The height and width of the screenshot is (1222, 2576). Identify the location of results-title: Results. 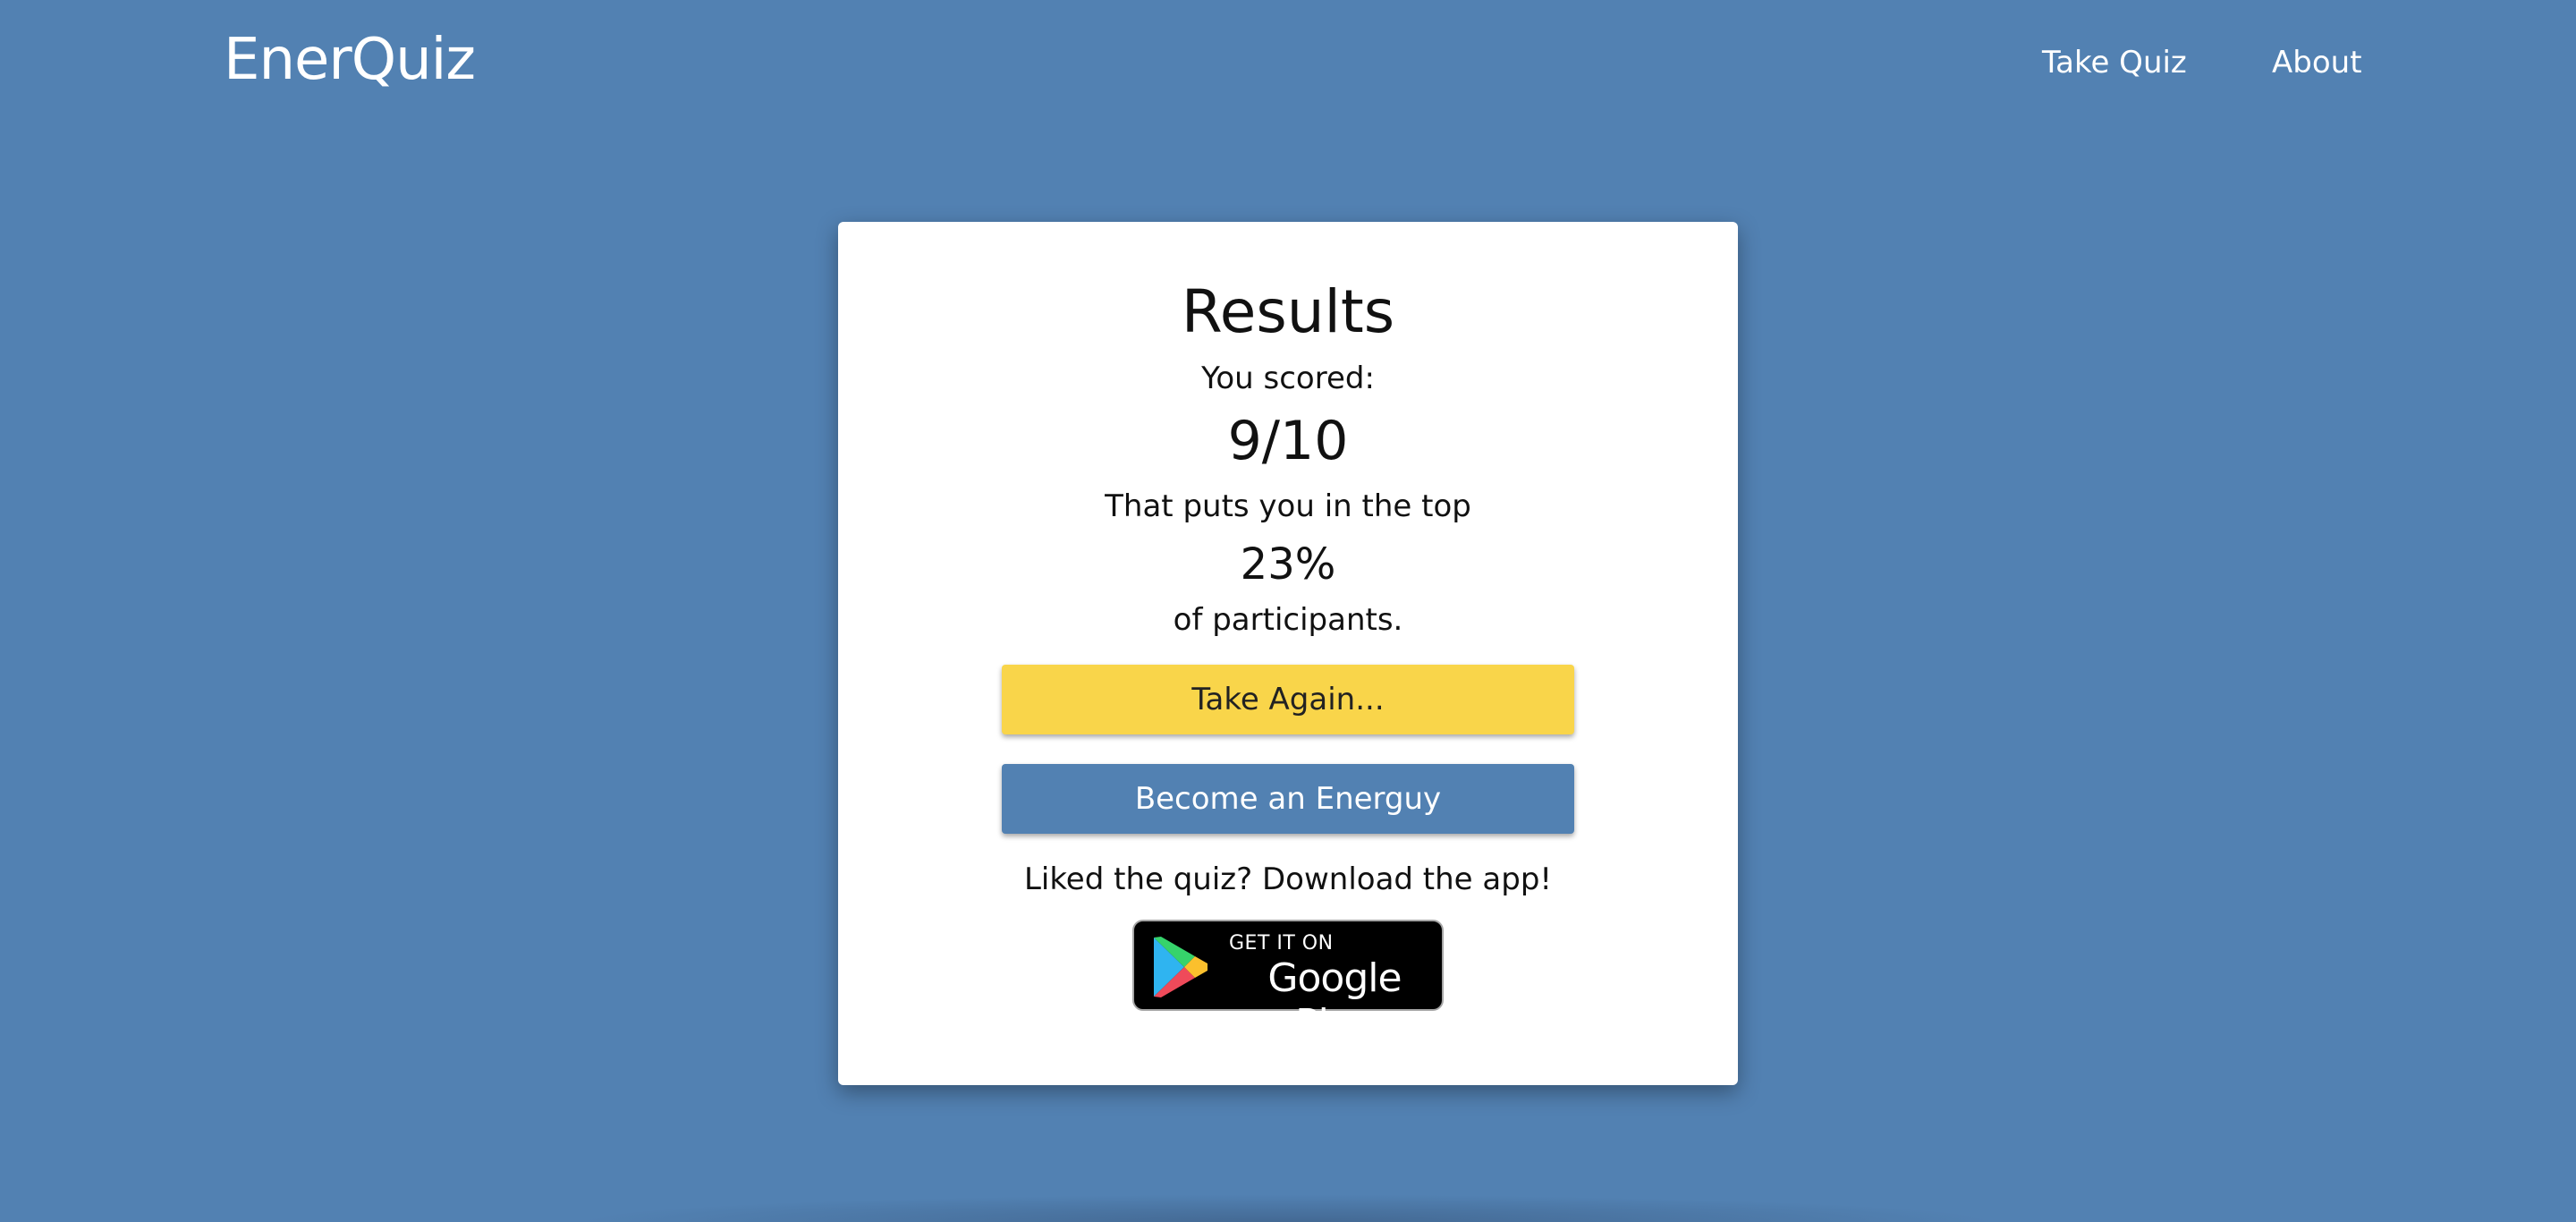
(1288, 311).